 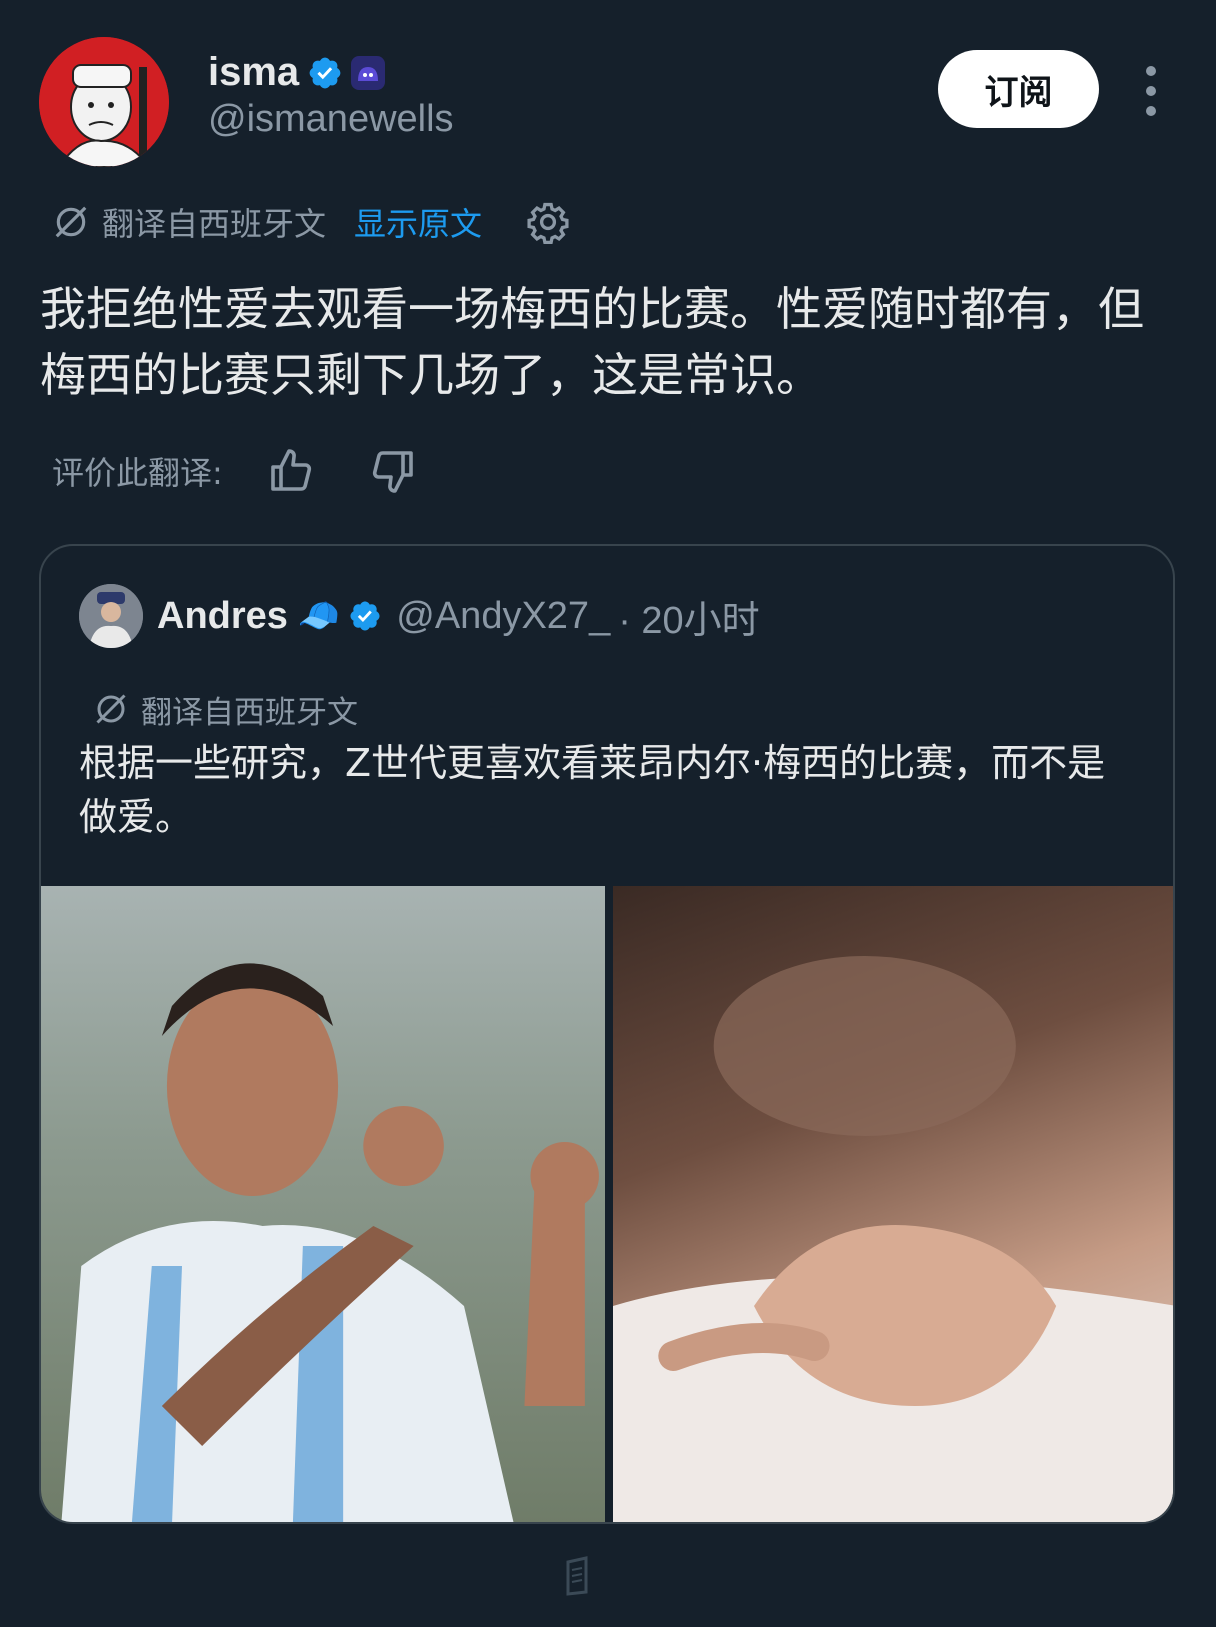 I want to click on thumbs-down-icon, so click(x=393, y=471).